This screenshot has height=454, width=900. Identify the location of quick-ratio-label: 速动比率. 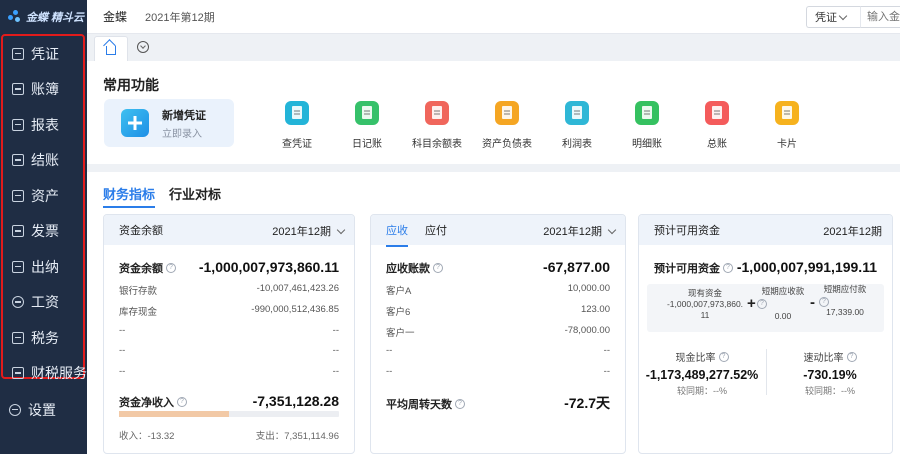
(823, 358).